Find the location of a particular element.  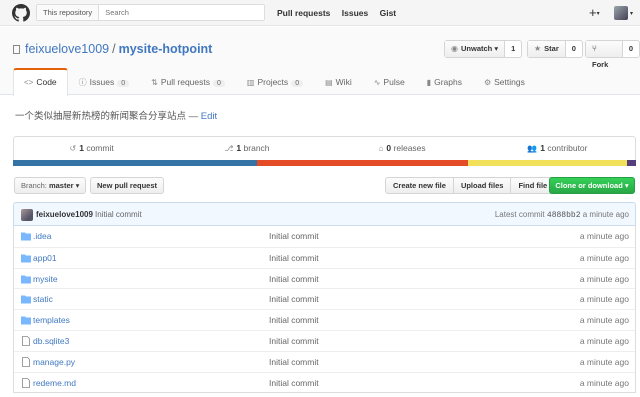

projects-count: 0 is located at coordinates (297, 83).